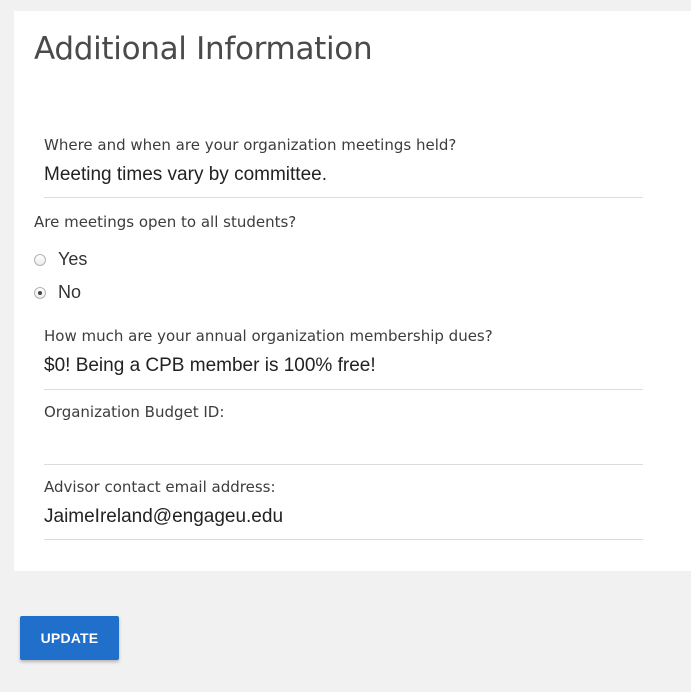  What do you see at coordinates (343, 175) in the screenshot?
I see `meetings-input: Meeting times vary by committee.` at bounding box center [343, 175].